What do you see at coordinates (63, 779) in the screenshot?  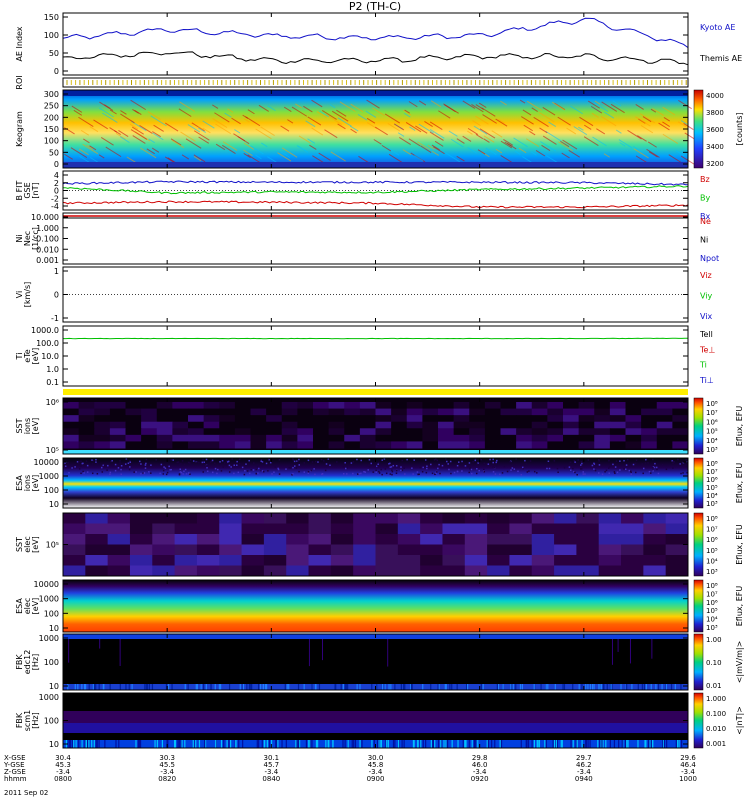 I see `axis-row-value: 0800` at bounding box center [63, 779].